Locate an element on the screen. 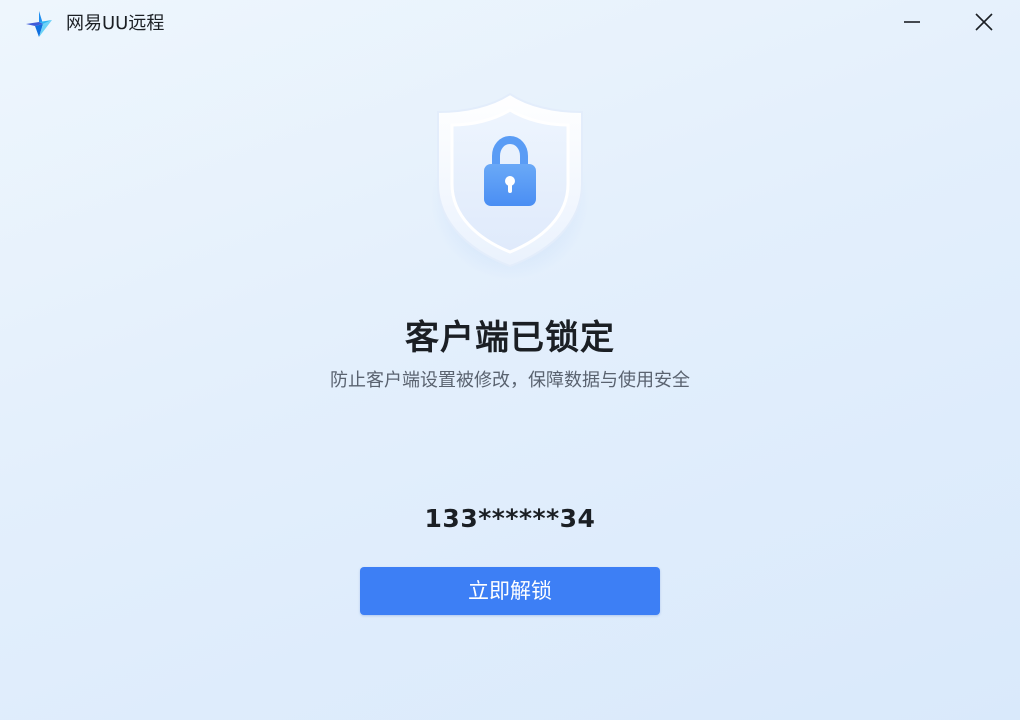 This screenshot has height=720, width=1020. app-title: 网易UU远程 is located at coordinates (115, 23).